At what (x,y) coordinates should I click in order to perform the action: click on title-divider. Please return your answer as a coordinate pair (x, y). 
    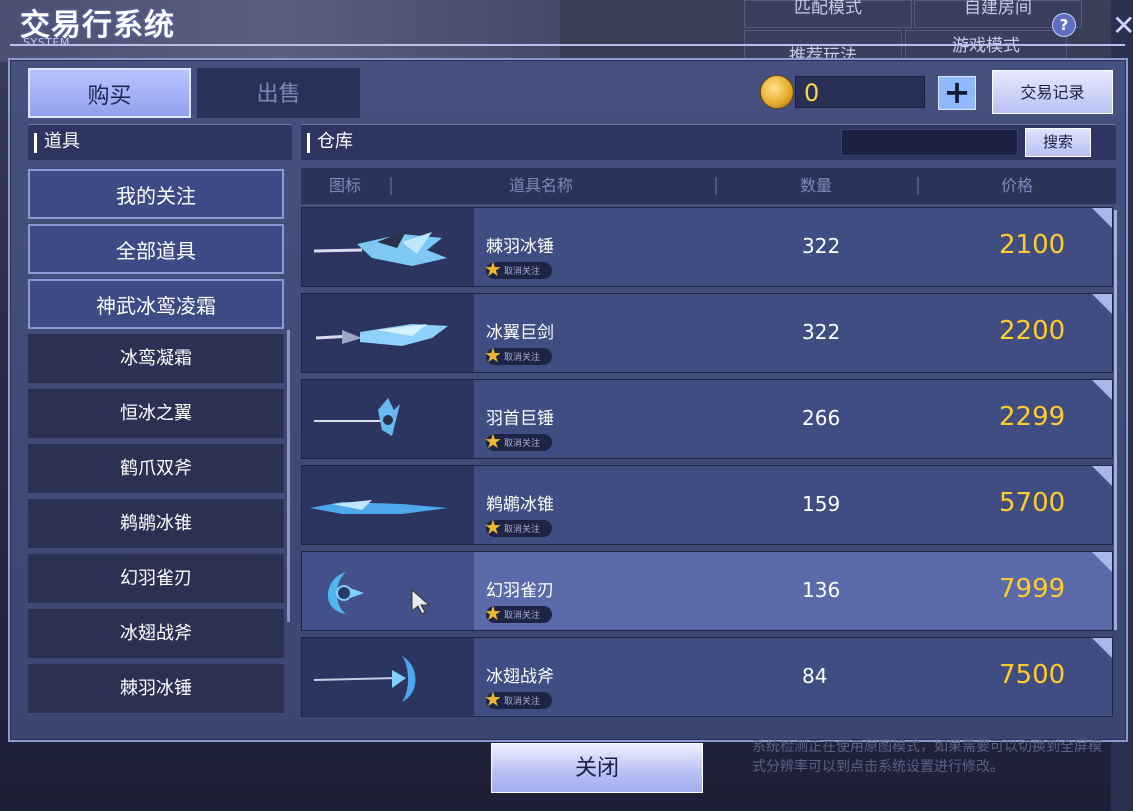
    Looking at the image, I should click on (567, 45).